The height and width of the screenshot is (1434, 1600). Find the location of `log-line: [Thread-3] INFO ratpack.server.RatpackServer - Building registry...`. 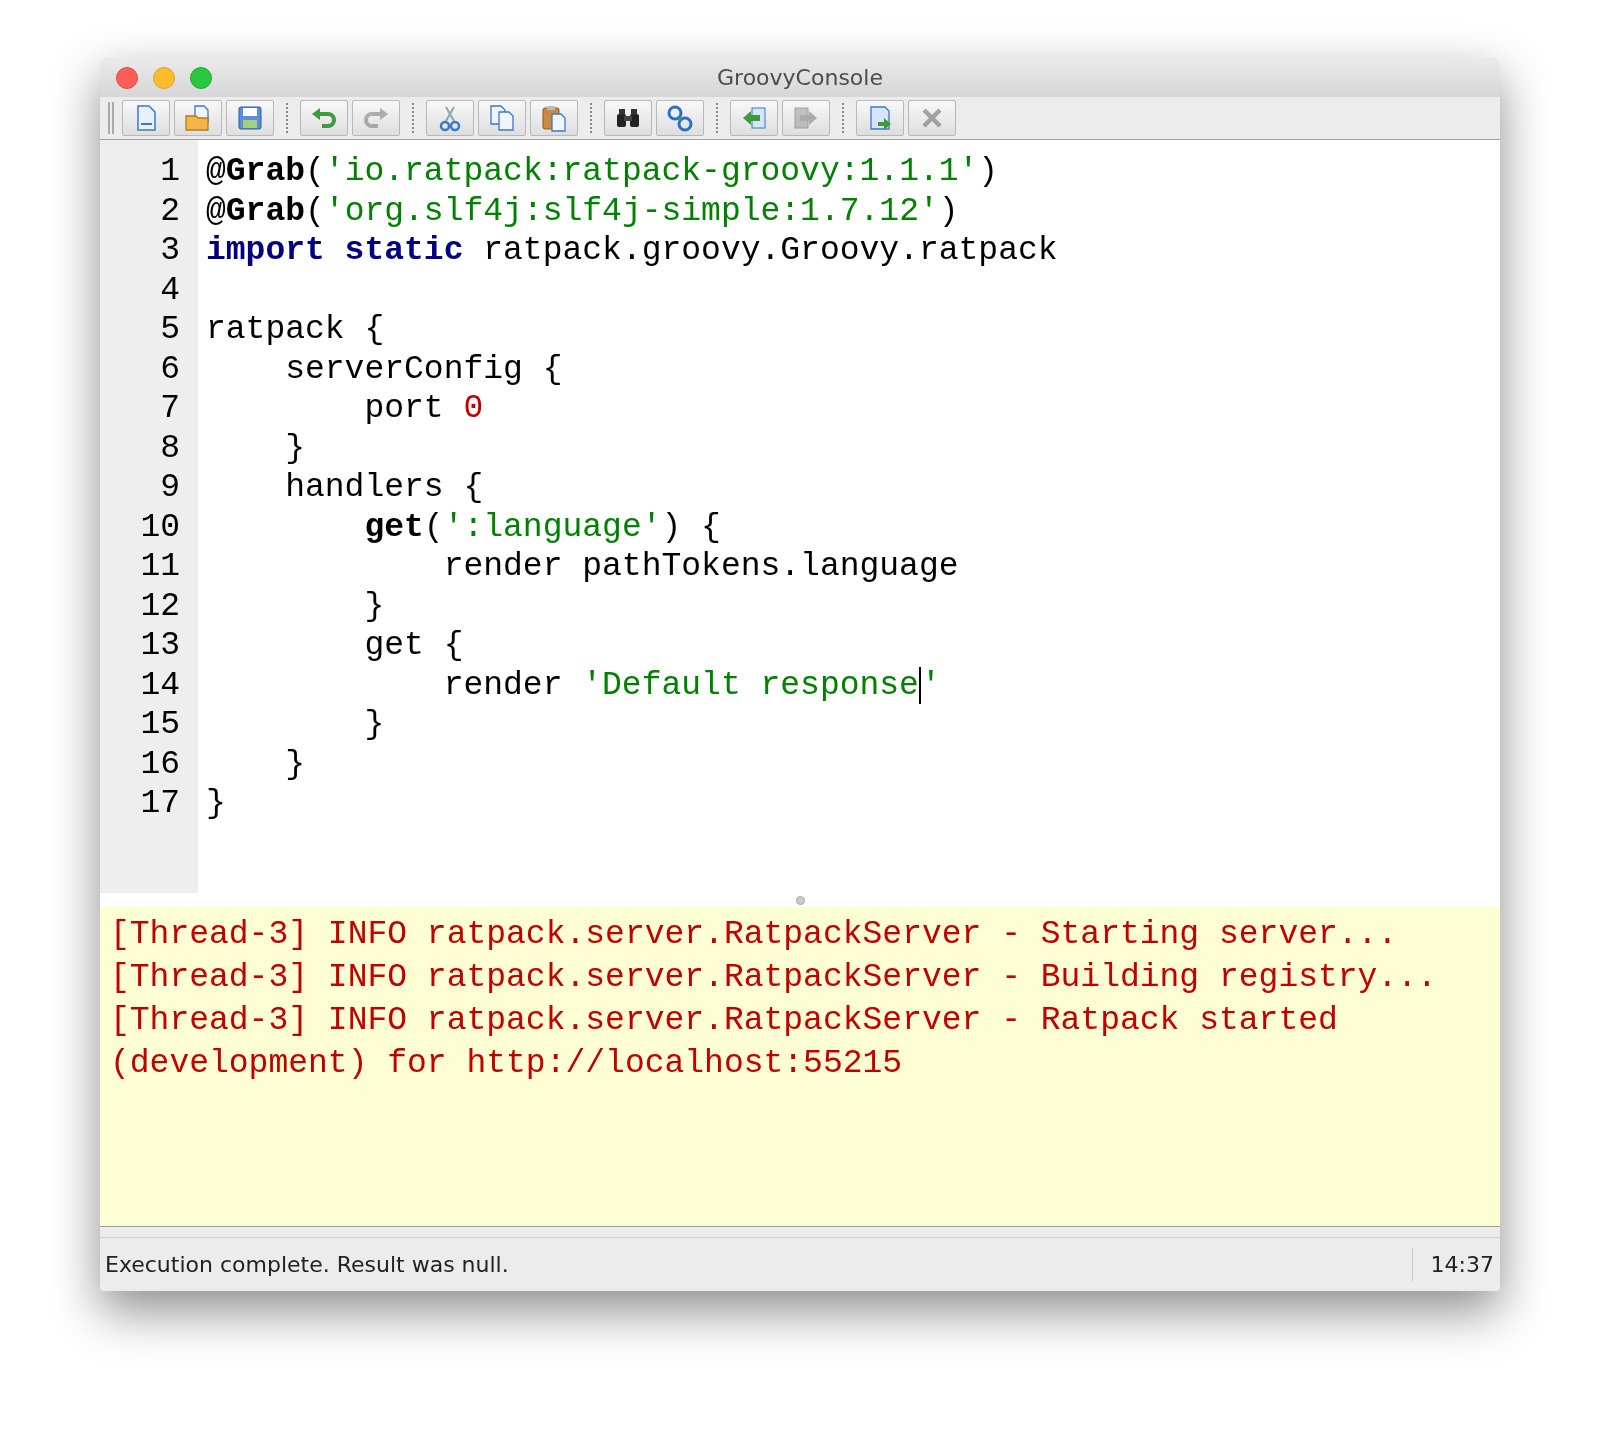

log-line: [Thread-3] INFO ratpack.server.RatpackServer - Building registry... is located at coordinates (774, 978).